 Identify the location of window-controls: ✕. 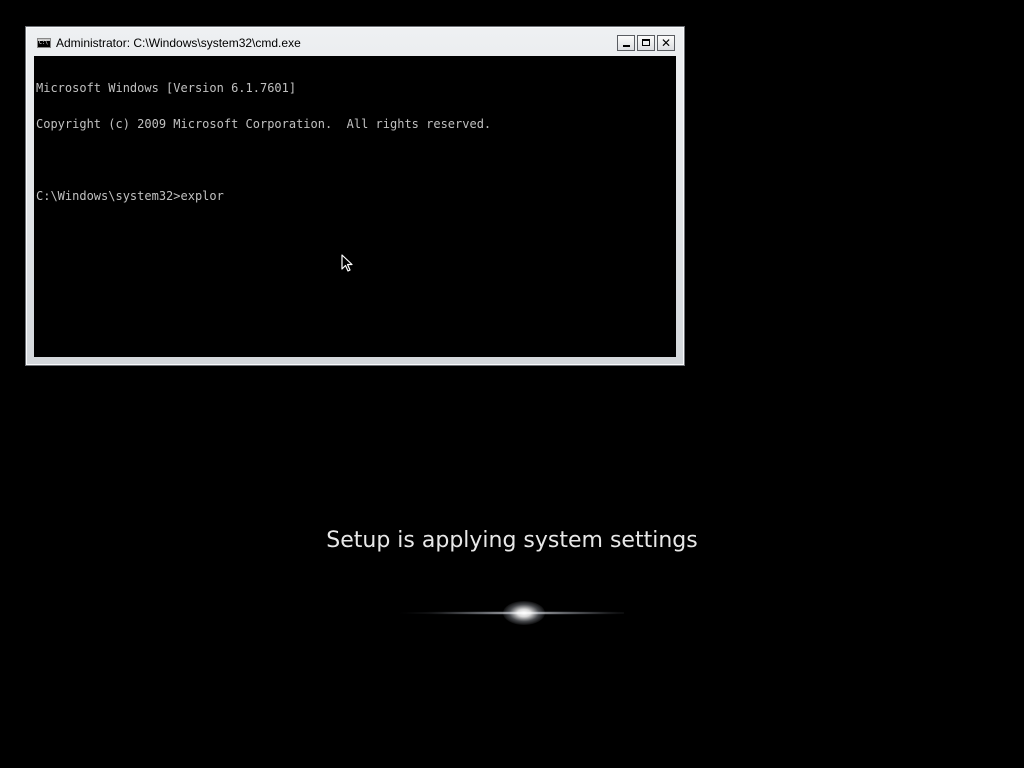
(646, 43).